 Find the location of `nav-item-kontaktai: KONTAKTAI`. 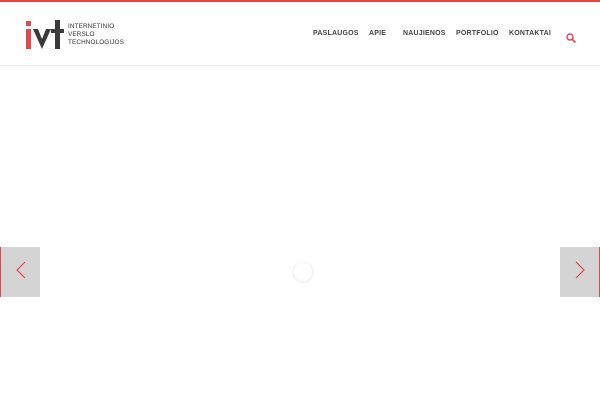

nav-item-kontaktai: KONTAKTAI is located at coordinates (530, 33).